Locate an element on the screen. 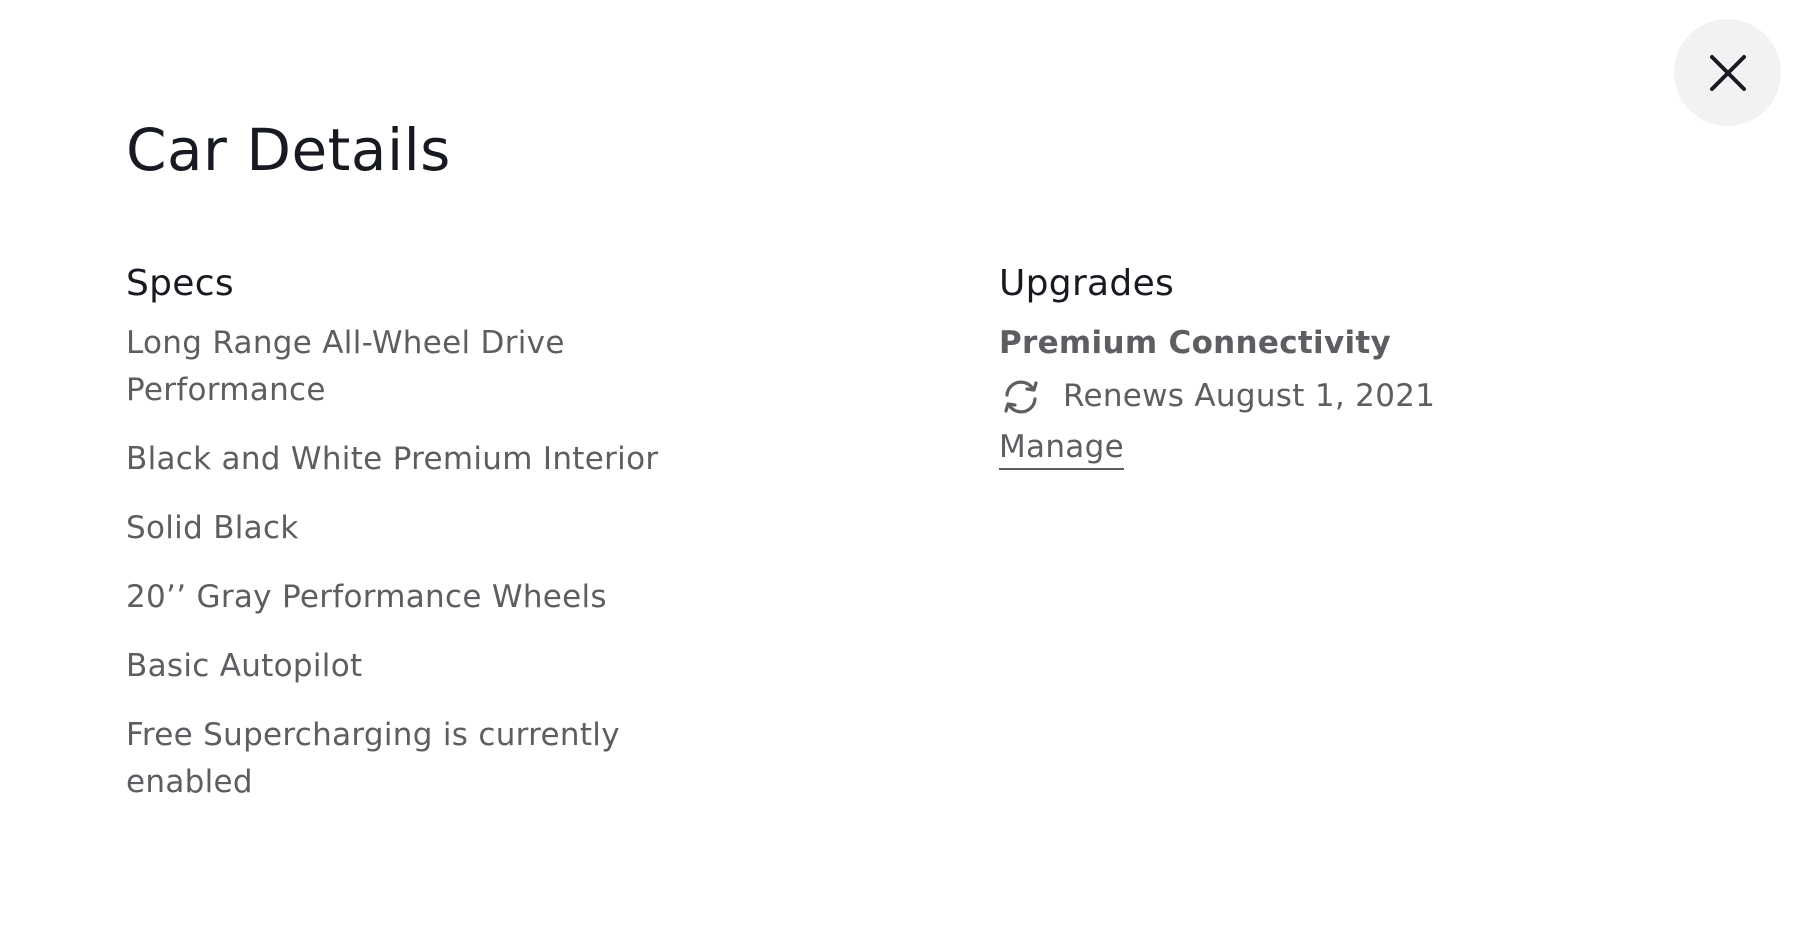 This screenshot has height=943, width=1798. upgrades-heading: Upgrades is located at coordinates (1087, 283).